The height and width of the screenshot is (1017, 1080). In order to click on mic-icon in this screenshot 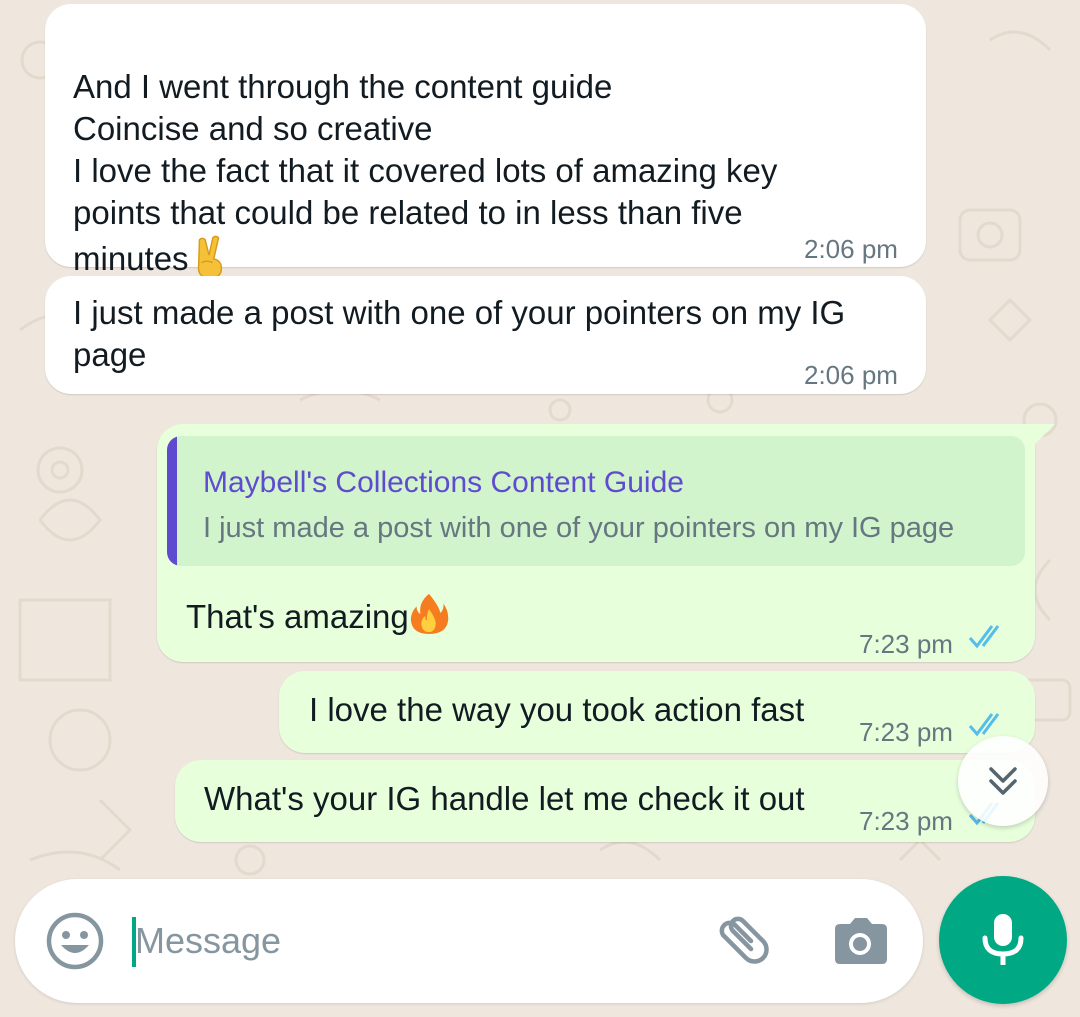, I will do `click(1003, 939)`.